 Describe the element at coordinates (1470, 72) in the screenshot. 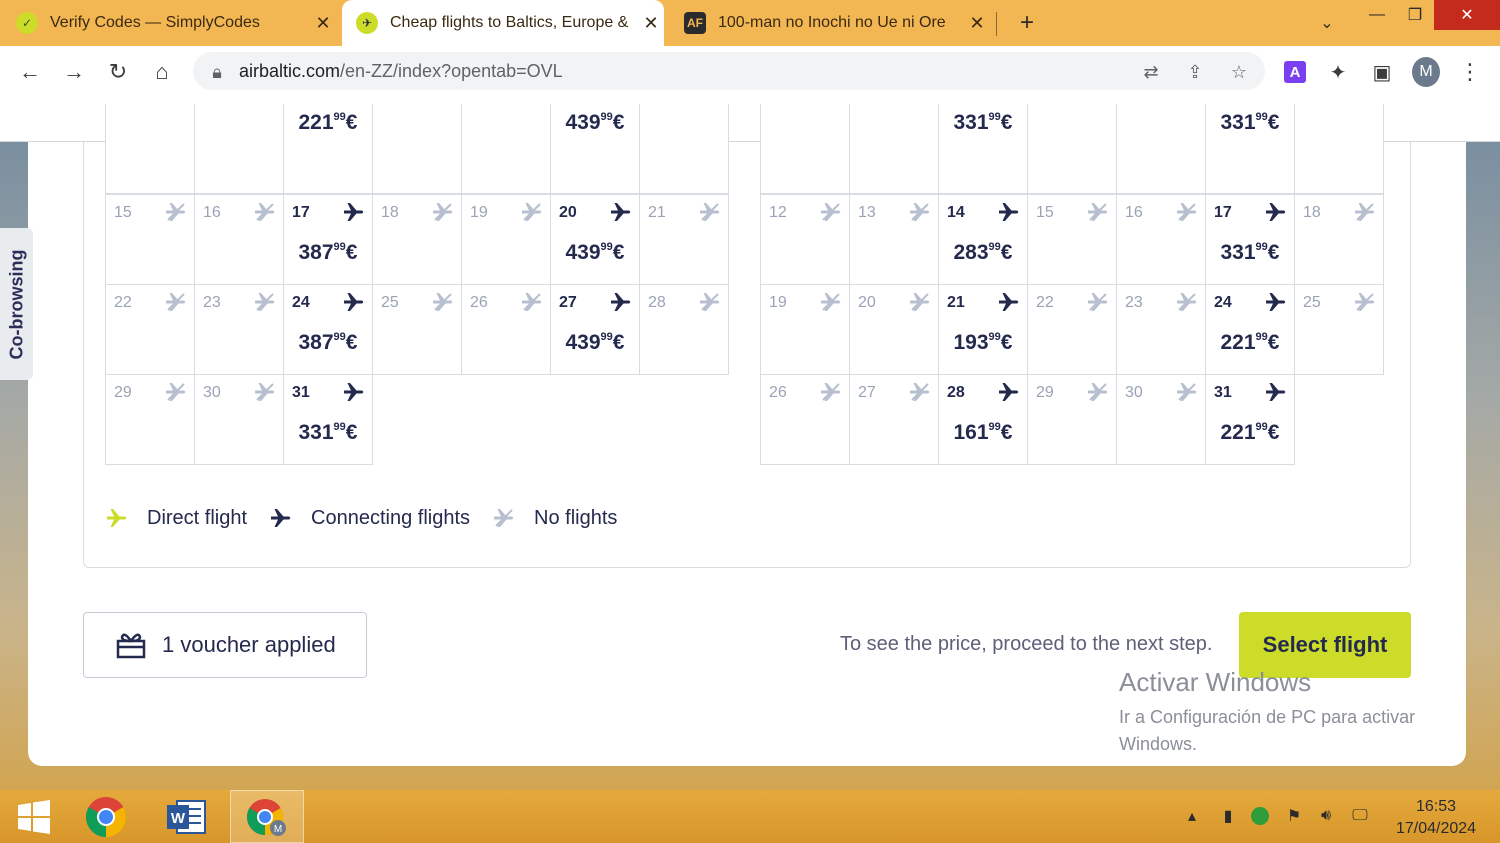

I see `menu-kebab-icon: ⋮` at that location.